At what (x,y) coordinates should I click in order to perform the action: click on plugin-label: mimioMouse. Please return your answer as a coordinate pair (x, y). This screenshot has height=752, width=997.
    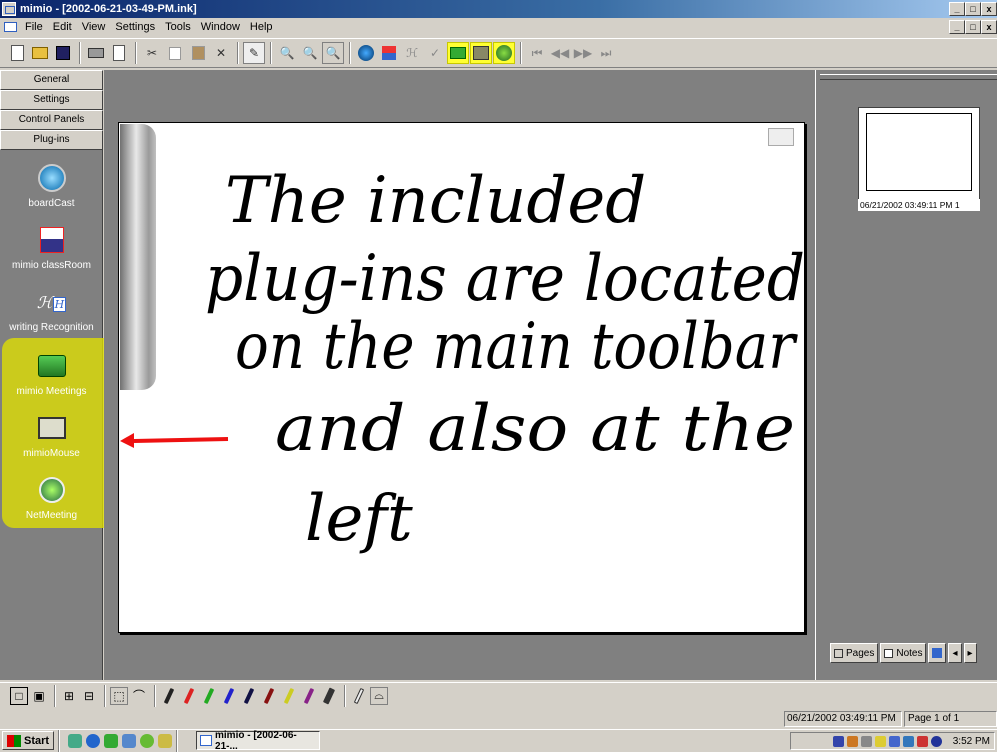
    Looking at the image, I should click on (51, 453).